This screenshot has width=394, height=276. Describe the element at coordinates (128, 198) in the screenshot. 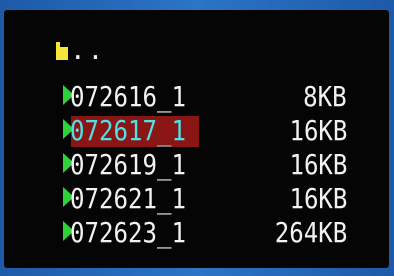

I see `file-name: 072621_1` at that location.